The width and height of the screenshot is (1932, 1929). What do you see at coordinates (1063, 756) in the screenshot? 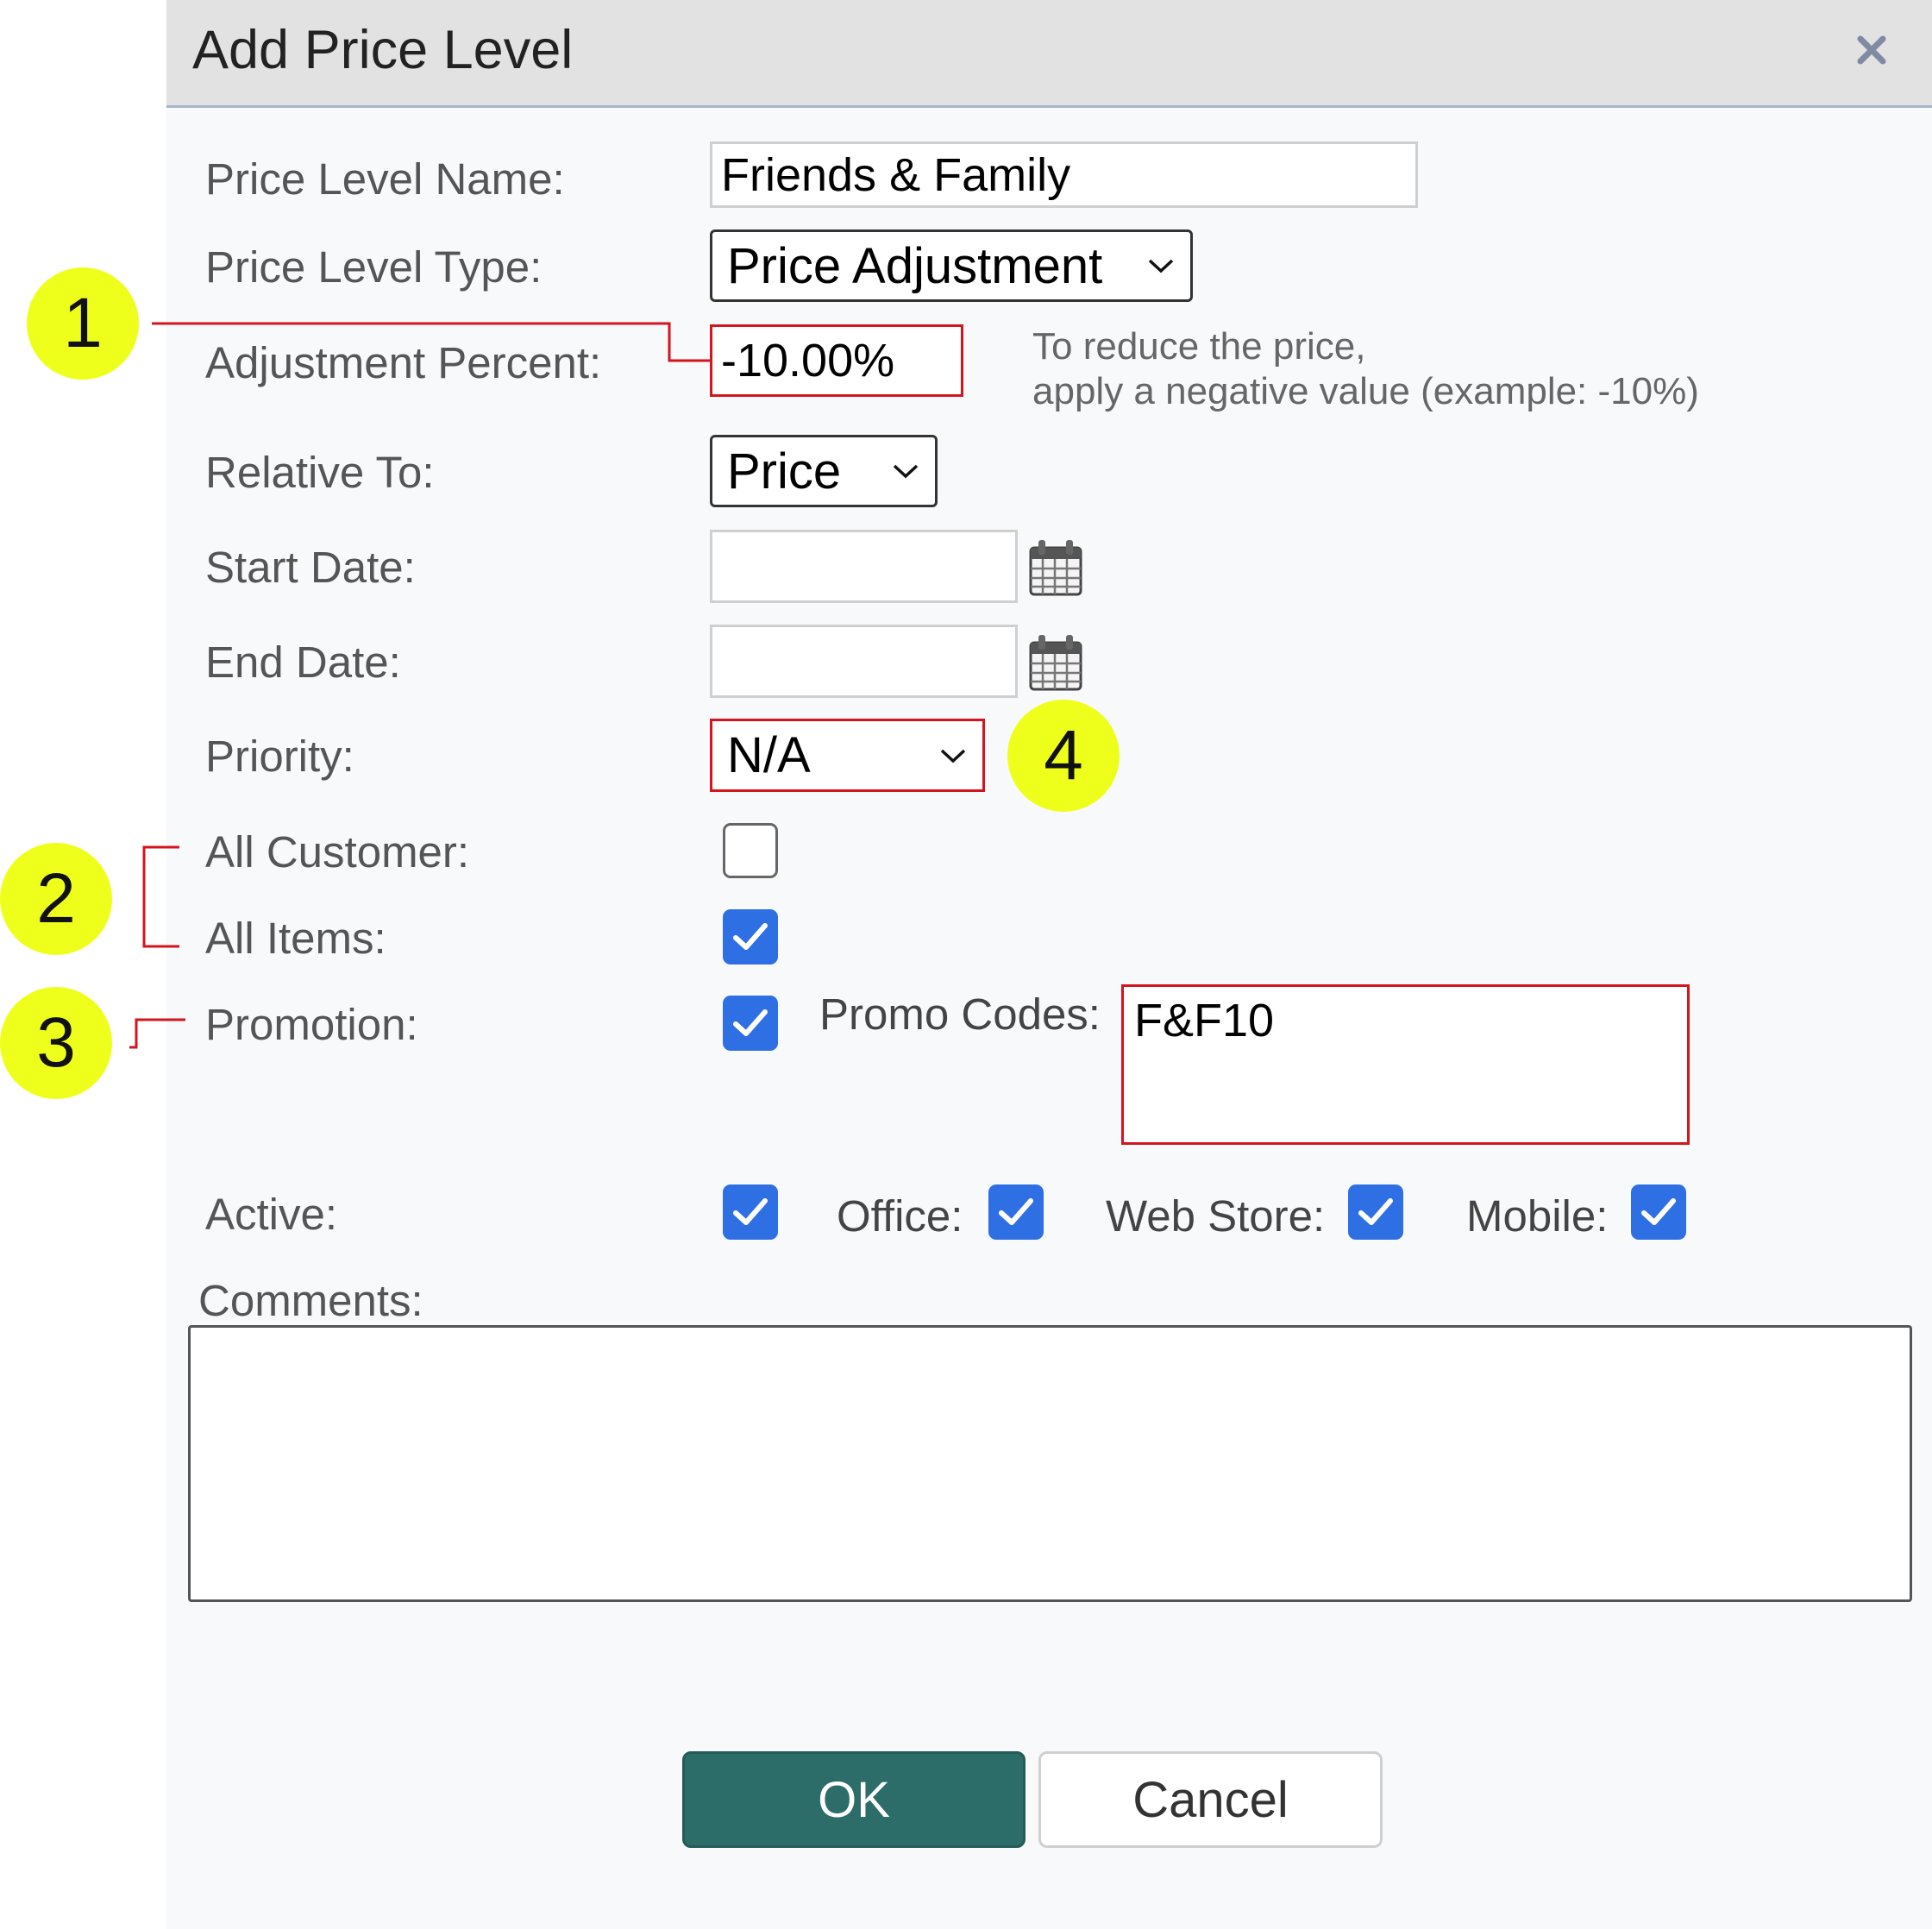
I see `annotation-badge-4: 4` at bounding box center [1063, 756].